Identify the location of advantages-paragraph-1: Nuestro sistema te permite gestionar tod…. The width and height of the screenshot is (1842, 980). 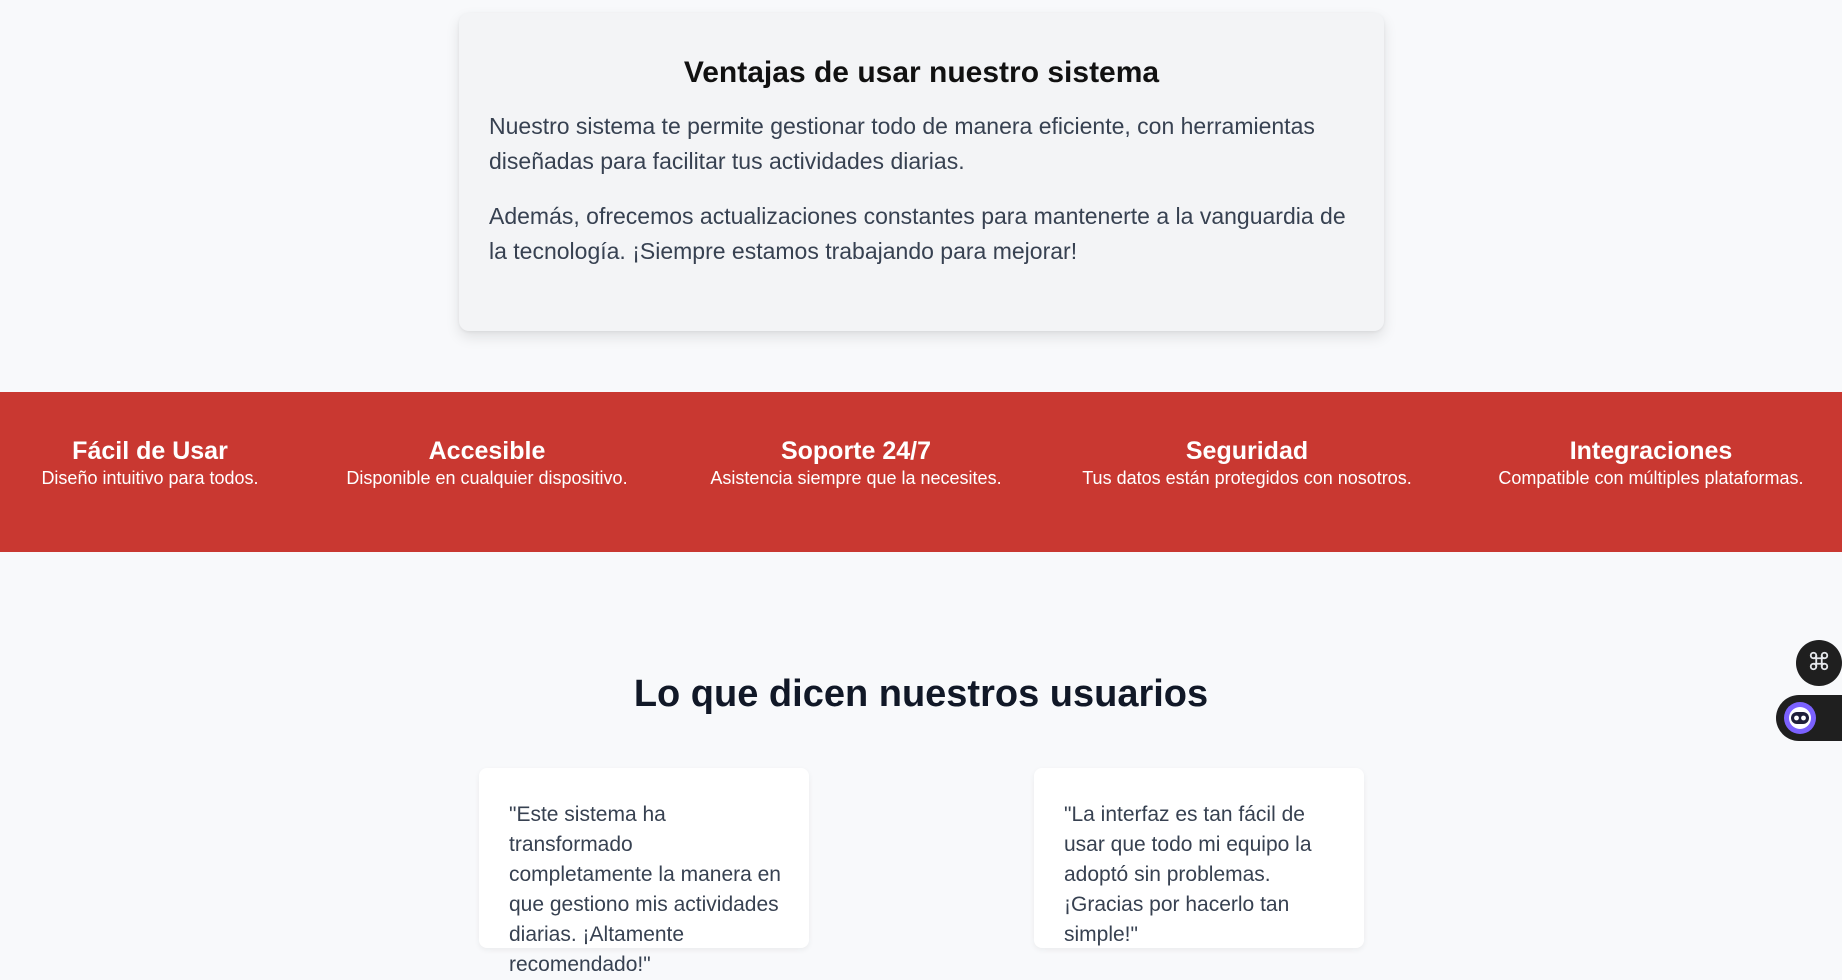
(902, 143).